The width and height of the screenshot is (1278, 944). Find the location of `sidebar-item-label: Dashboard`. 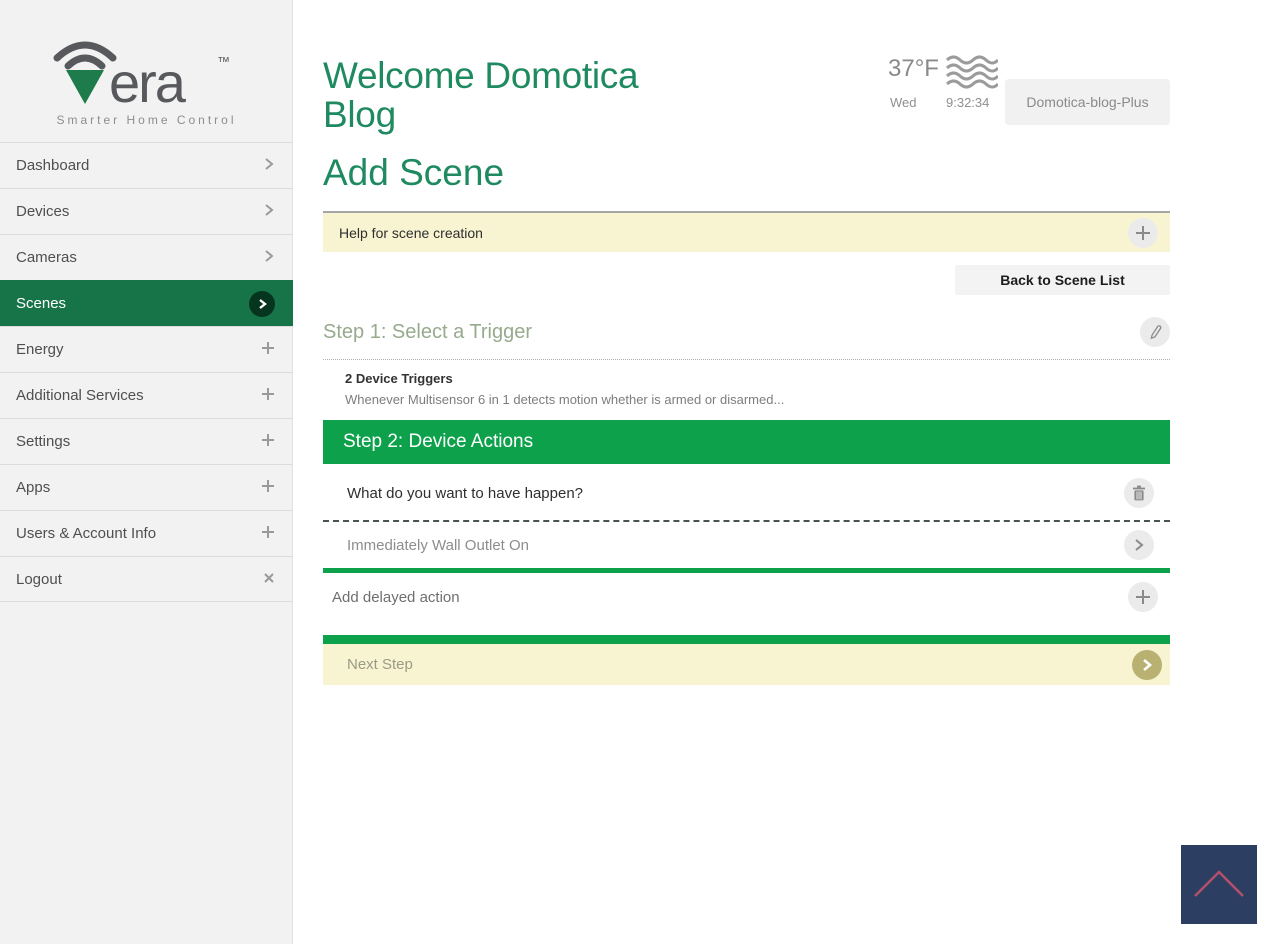

sidebar-item-label: Dashboard is located at coordinates (53, 165).